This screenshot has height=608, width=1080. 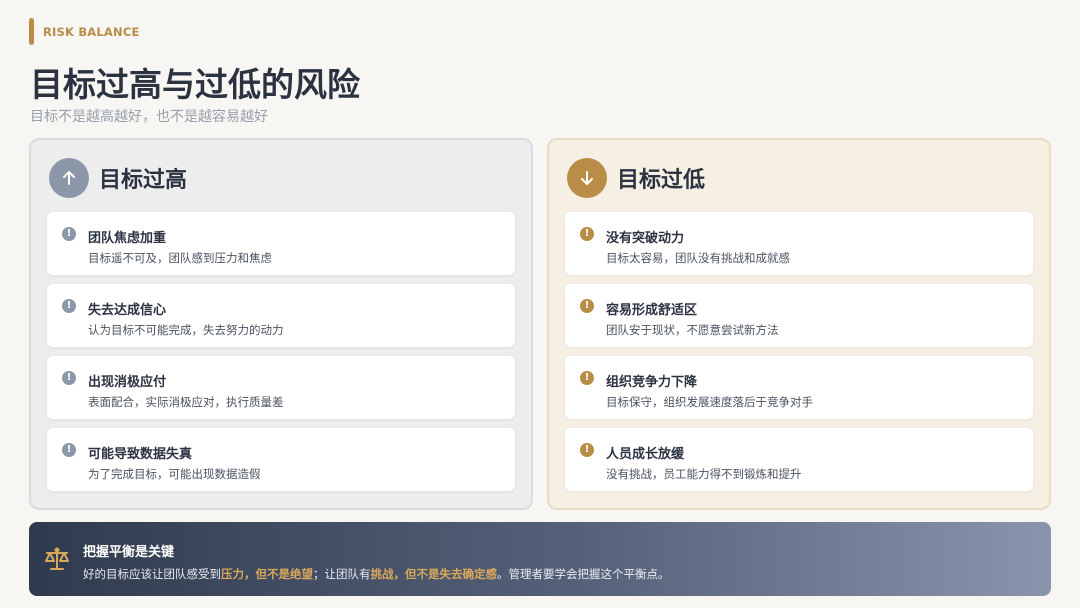 What do you see at coordinates (127, 382) in the screenshot?
I see `risk-title: 出现消极应付` at bounding box center [127, 382].